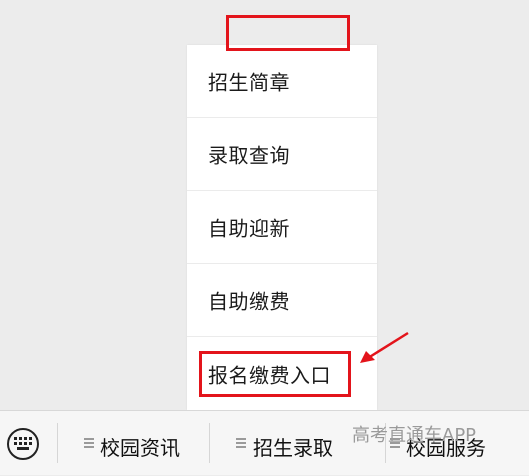 This screenshot has height=476, width=529. Describe the element at coordinates (249, 82) in the screenshot. I see `menu-item-label: 招生简章` at that location.